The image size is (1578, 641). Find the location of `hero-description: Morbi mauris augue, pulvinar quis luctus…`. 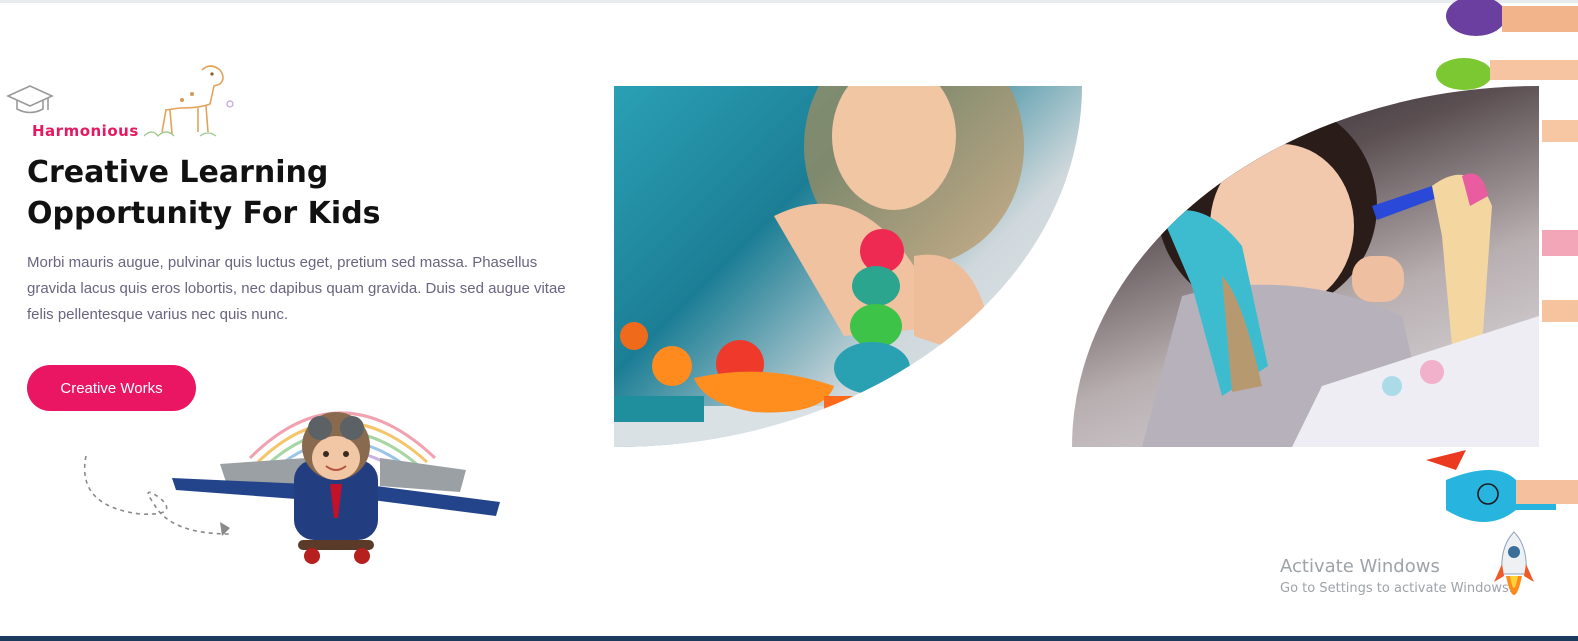

hero-description: Morbi mauris augue, pulvinar quis luctus… is located at coordinates (296, 288).